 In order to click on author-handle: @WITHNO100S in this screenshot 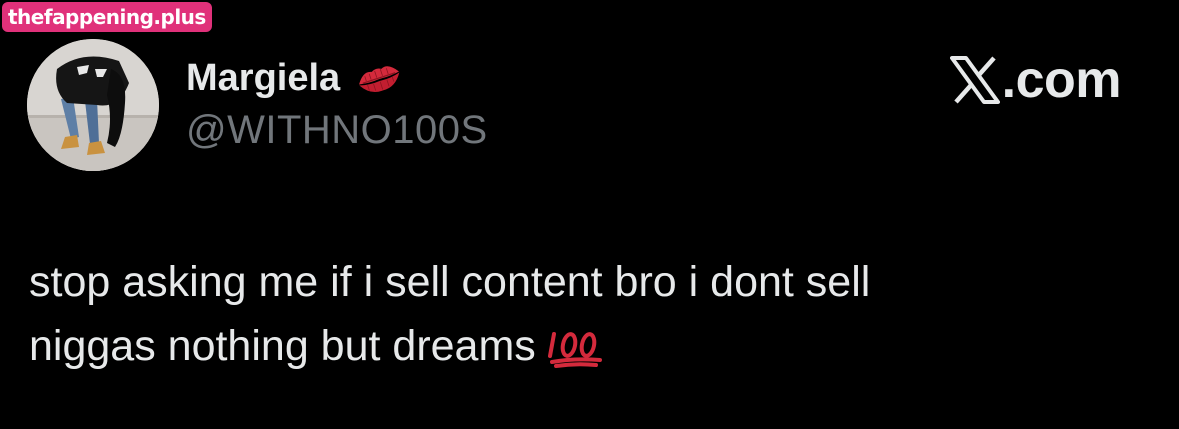, I will do `click(337, 130)`.